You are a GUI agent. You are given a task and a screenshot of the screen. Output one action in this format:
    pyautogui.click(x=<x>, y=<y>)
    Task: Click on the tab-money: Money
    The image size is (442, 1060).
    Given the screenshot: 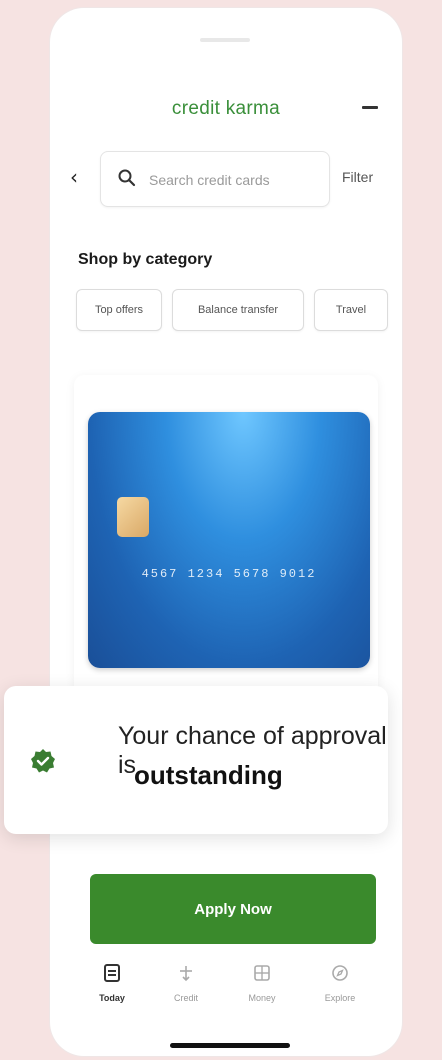 What is the action you would take?
    pyautogui.click(x=262, y=983)
    